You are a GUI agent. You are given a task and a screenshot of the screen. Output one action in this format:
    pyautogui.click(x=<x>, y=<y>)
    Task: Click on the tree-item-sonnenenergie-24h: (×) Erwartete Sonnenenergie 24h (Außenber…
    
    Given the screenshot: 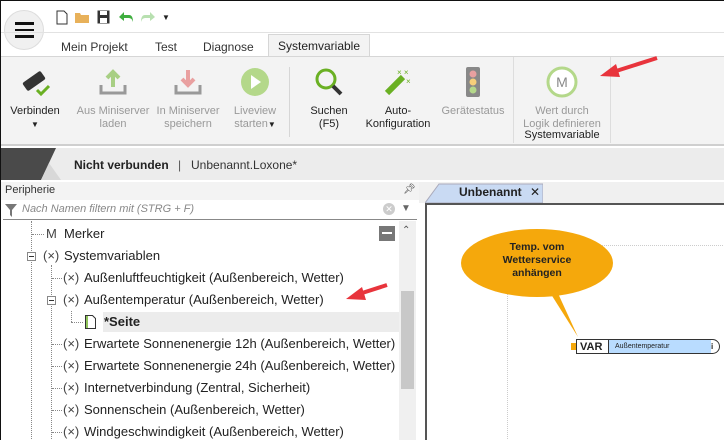 What is the action you would take?
    pyautogui.click(x=200, y=366)
    